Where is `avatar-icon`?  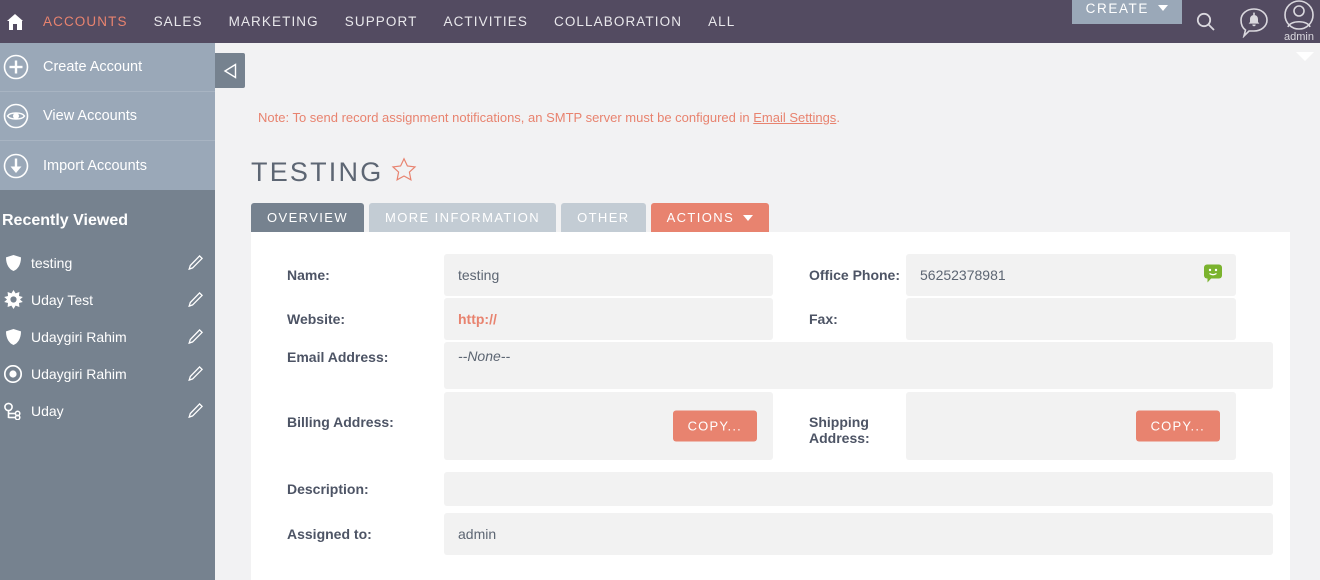
avatar-icon is located at coordinates (1299, 15).